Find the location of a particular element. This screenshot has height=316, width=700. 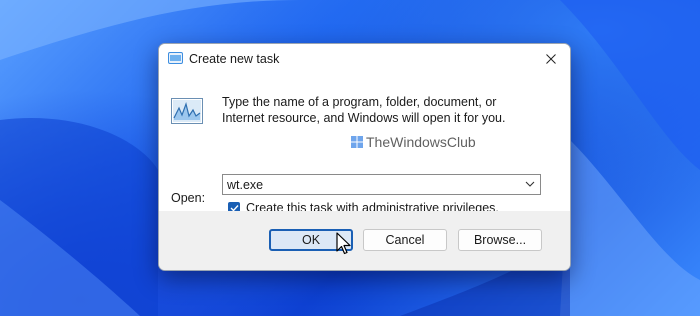

windows-club-logo-icon is located at coordinates (357, 142).